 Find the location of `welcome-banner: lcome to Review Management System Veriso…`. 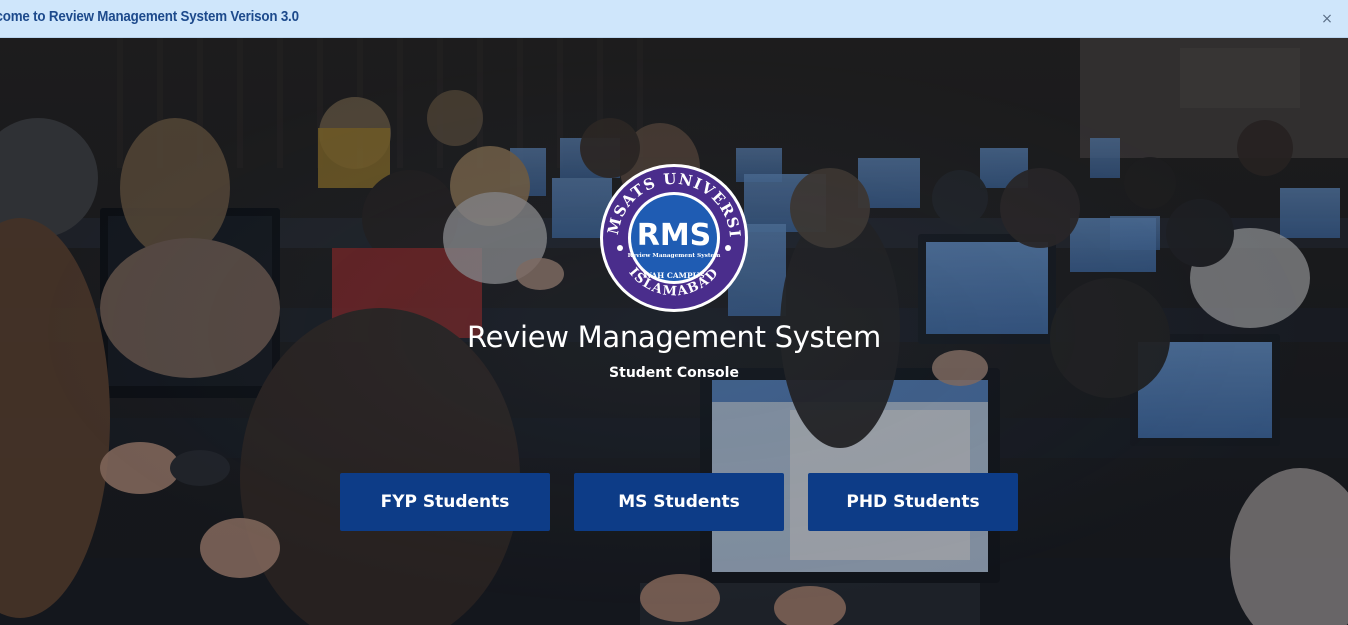

welcome-banner: lcome to Review Management System Veriso… is located at coordinates (674, 19).